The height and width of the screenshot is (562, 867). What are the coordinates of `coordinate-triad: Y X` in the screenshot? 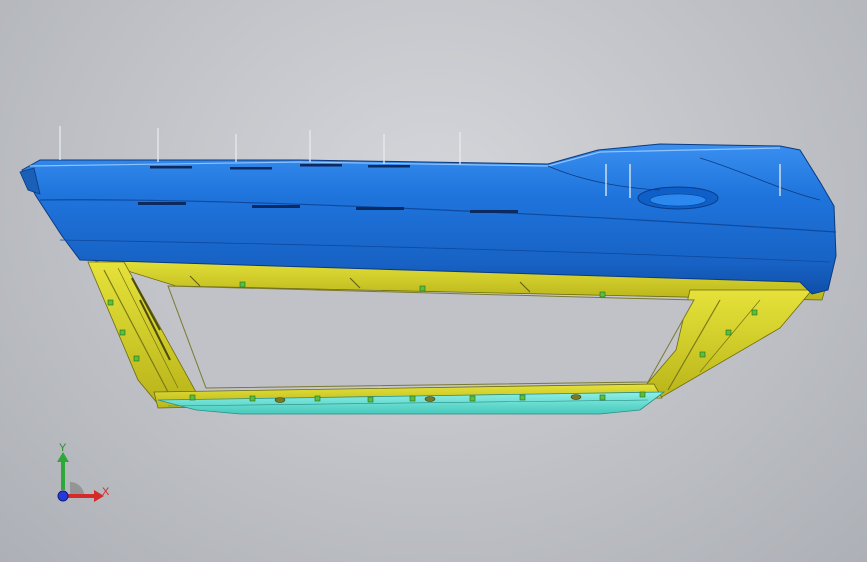 It's located at (84, 475).